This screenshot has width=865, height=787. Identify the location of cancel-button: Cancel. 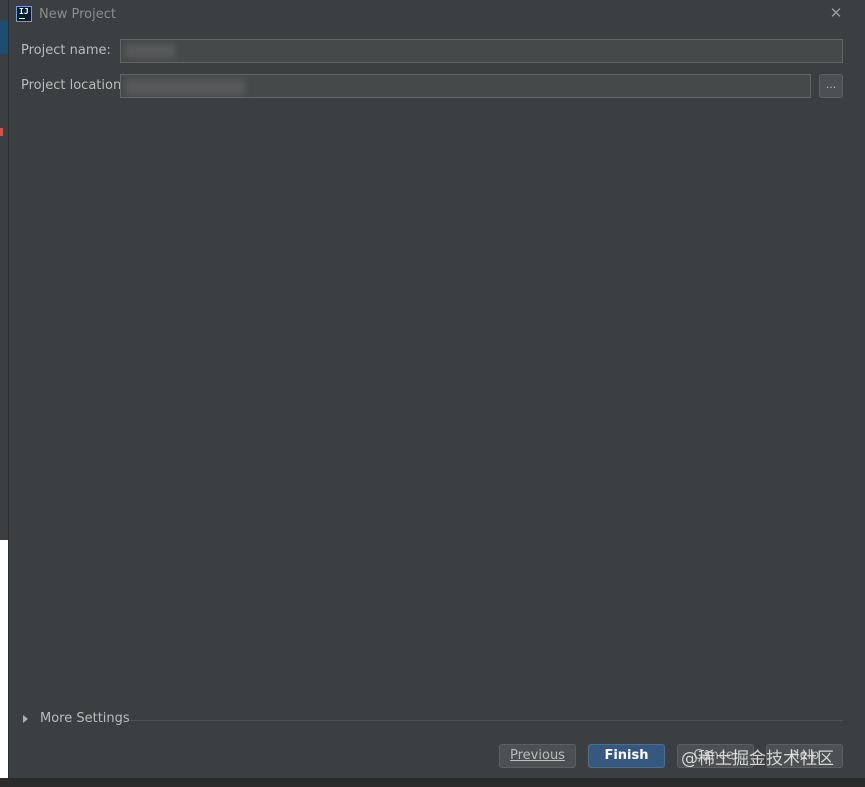
(715, 756).